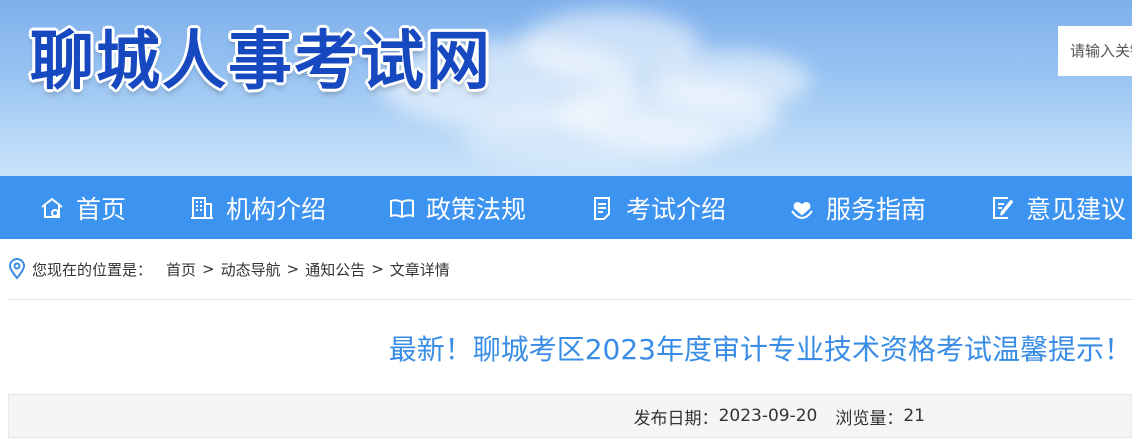 This screenshot has height=447, width=1132. Describe the element at coordinates (261, 56) in the screenshot. I see `site-logo-title: 聊城人事考试网` at that location.